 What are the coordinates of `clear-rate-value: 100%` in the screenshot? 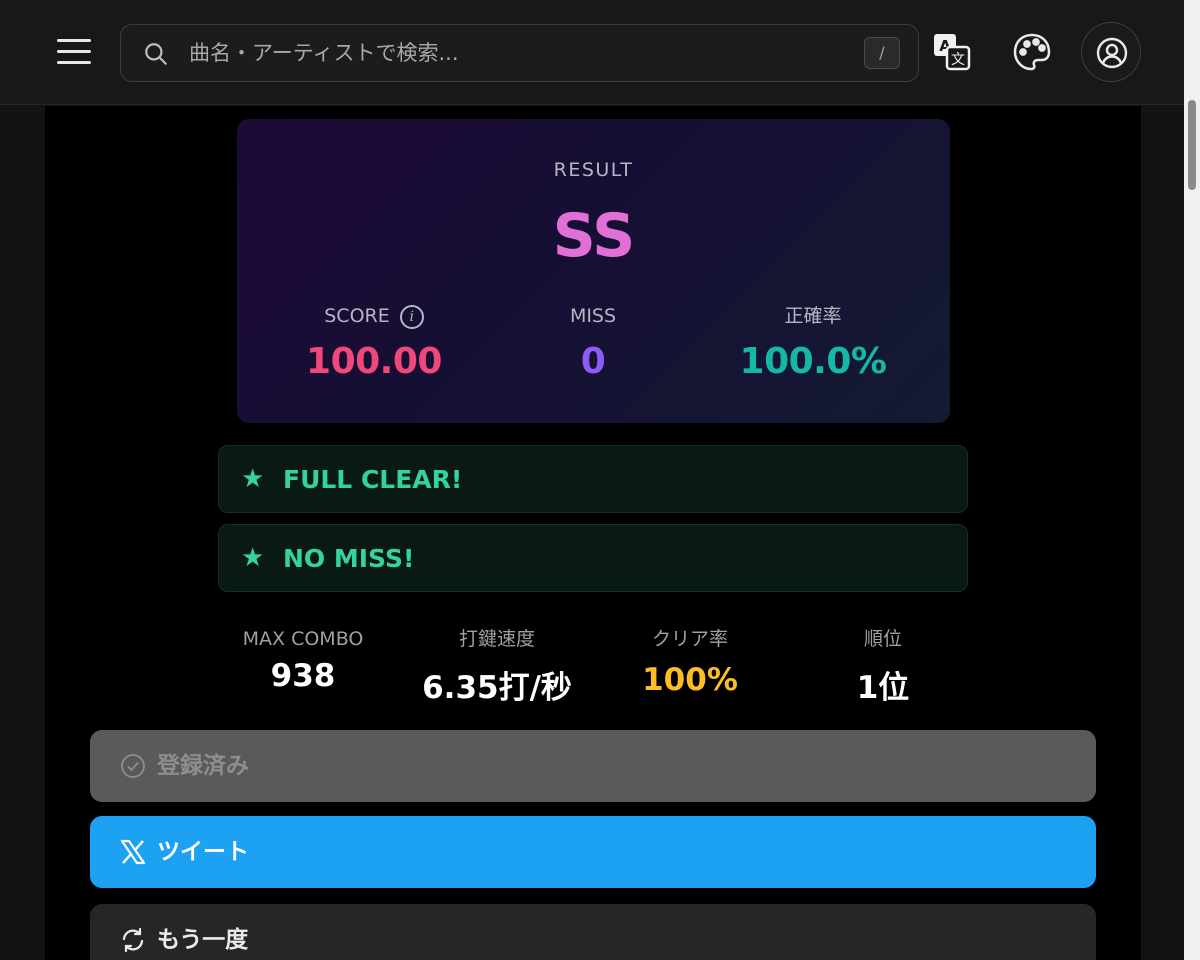 It's located at (690, 680).